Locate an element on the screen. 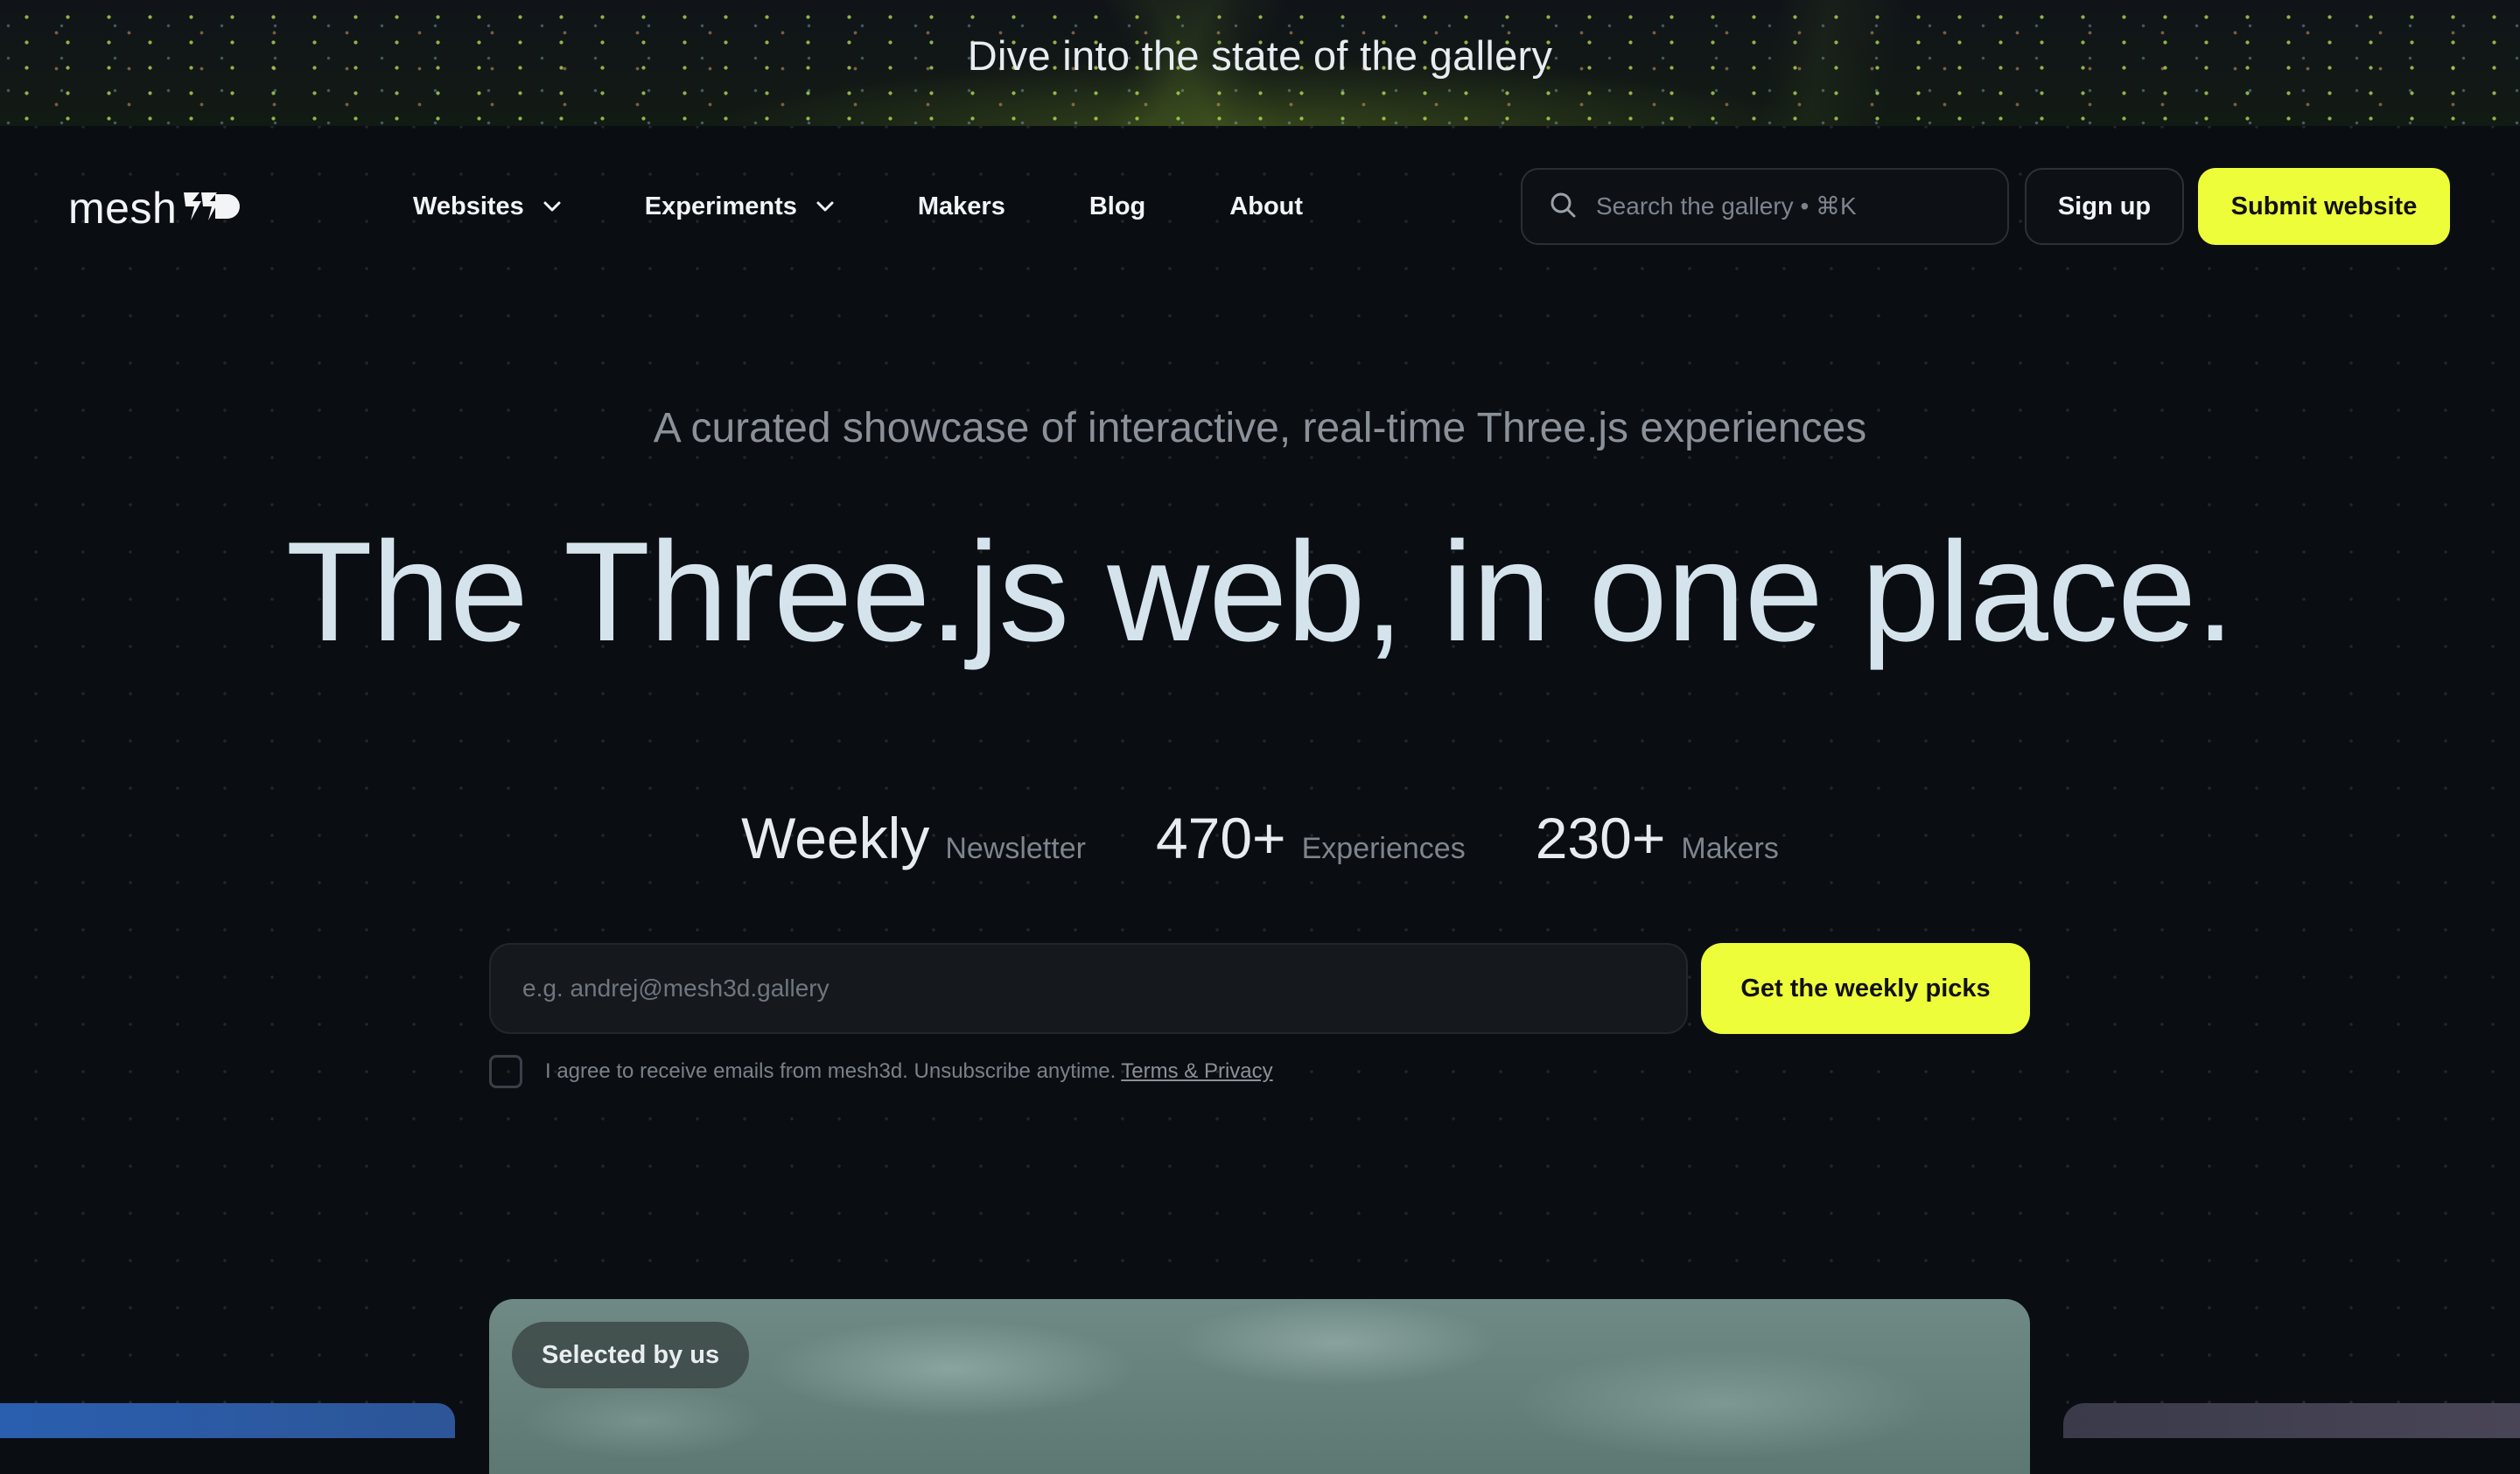 The height and width of the screenshot is (1474, 2520). search-box is located at coordinates (1765, 206).